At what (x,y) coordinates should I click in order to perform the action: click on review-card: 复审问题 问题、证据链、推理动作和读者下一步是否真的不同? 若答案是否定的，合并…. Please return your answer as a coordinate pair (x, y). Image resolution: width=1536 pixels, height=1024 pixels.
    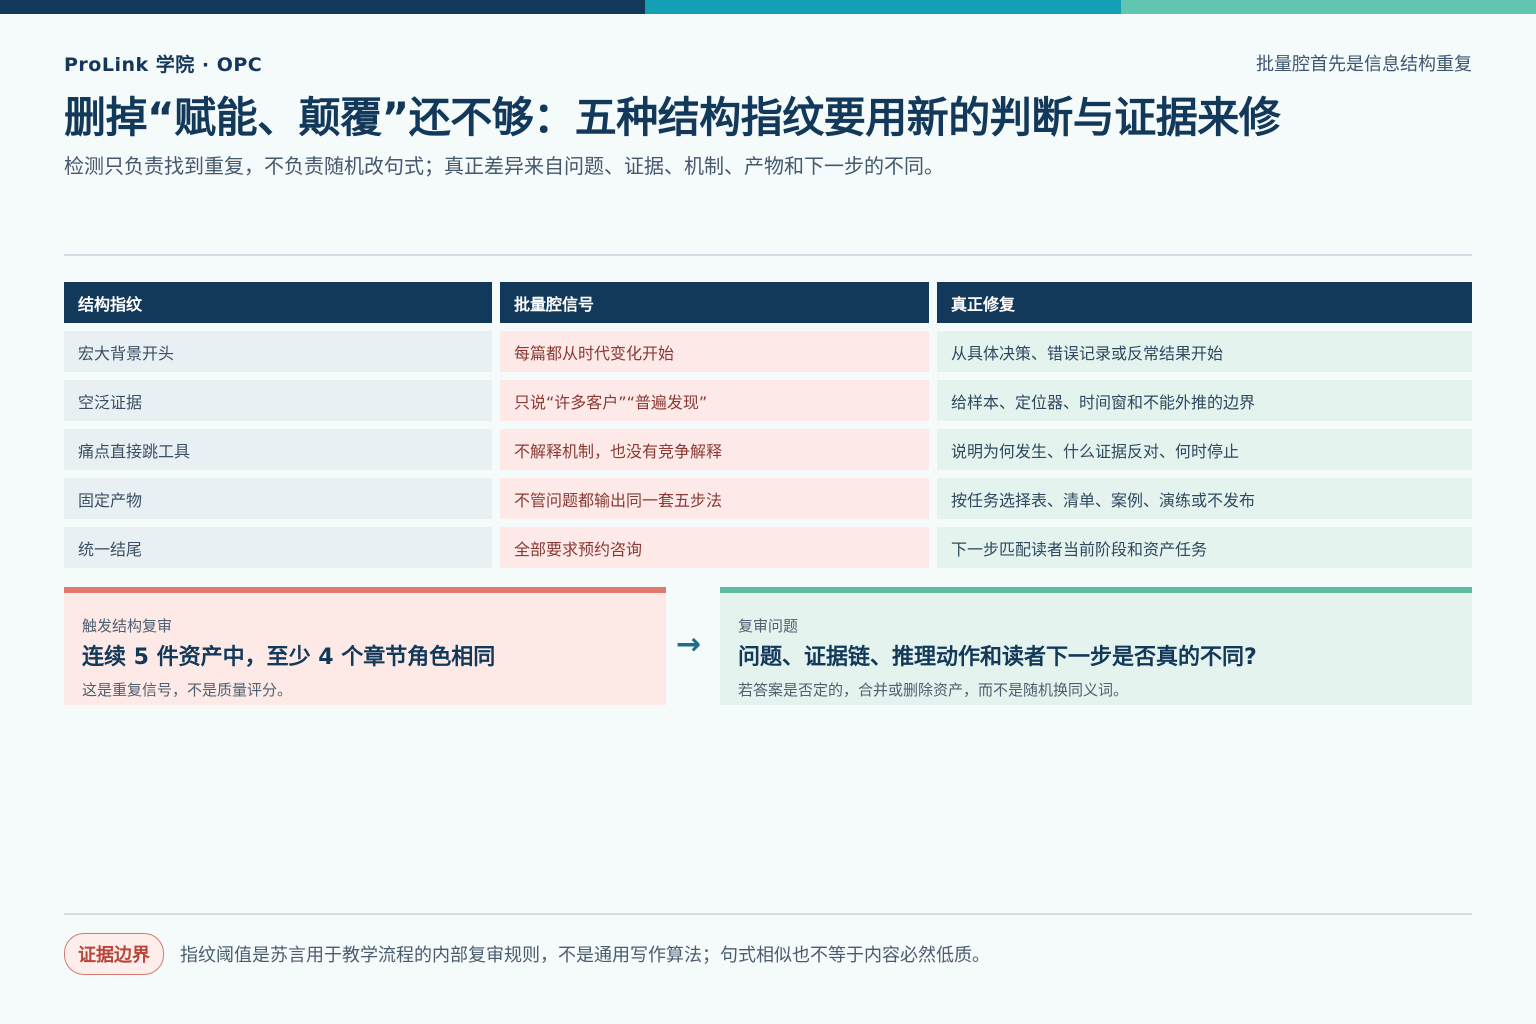
    Looking at the image, I should click on (1096, 646).